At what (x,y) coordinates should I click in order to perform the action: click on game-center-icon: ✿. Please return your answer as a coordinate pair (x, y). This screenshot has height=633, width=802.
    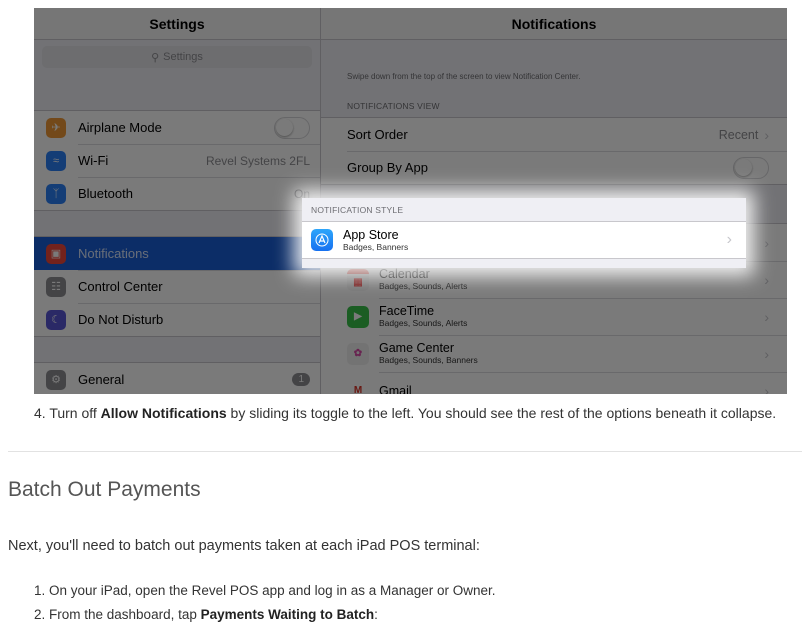
    Looking at the image, I should click on (358, 353).